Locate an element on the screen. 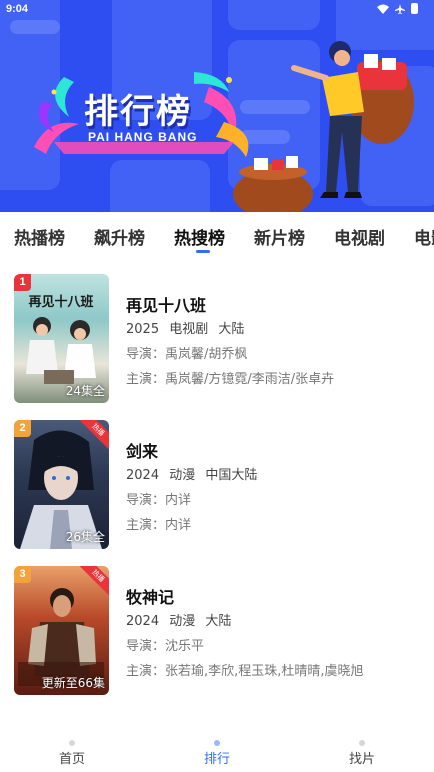 The image size is (434, 772). rank-badge: 3 is located at coordinates (22, 574).